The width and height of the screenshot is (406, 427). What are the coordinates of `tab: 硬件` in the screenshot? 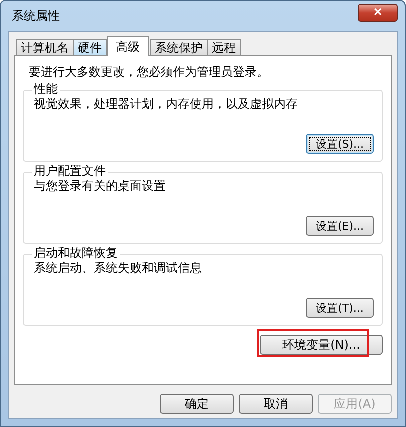 It's located at (90, 47).